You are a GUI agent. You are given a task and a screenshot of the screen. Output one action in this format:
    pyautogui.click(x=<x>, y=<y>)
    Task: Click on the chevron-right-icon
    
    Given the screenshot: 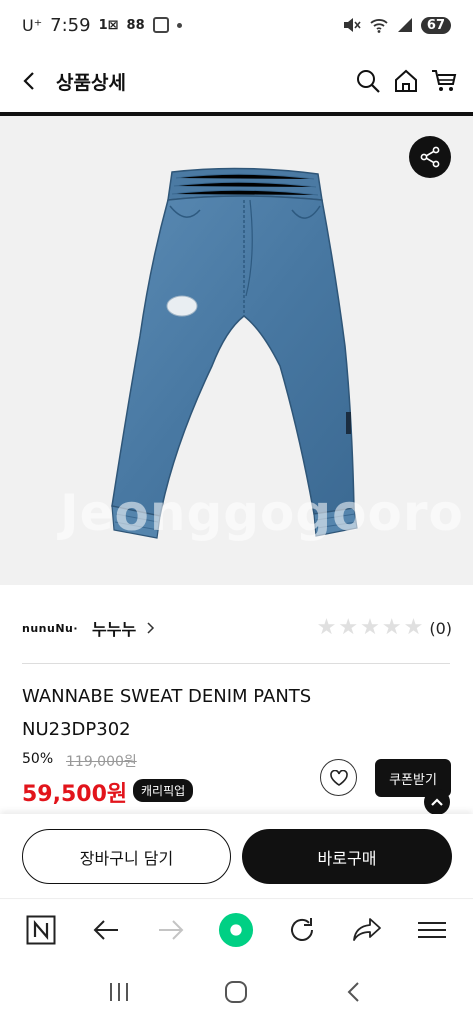 What is the action you would take?
    pyautogui.click(x=150, y=628)
    